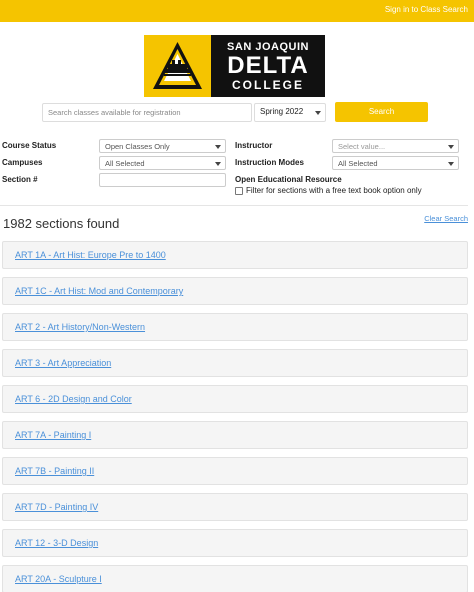 This screenshot has width=474, height=592. Describe the element at coordinates (237, 11) in the screenshot. I see `top-bar: Sign in to Class Search` at that location.